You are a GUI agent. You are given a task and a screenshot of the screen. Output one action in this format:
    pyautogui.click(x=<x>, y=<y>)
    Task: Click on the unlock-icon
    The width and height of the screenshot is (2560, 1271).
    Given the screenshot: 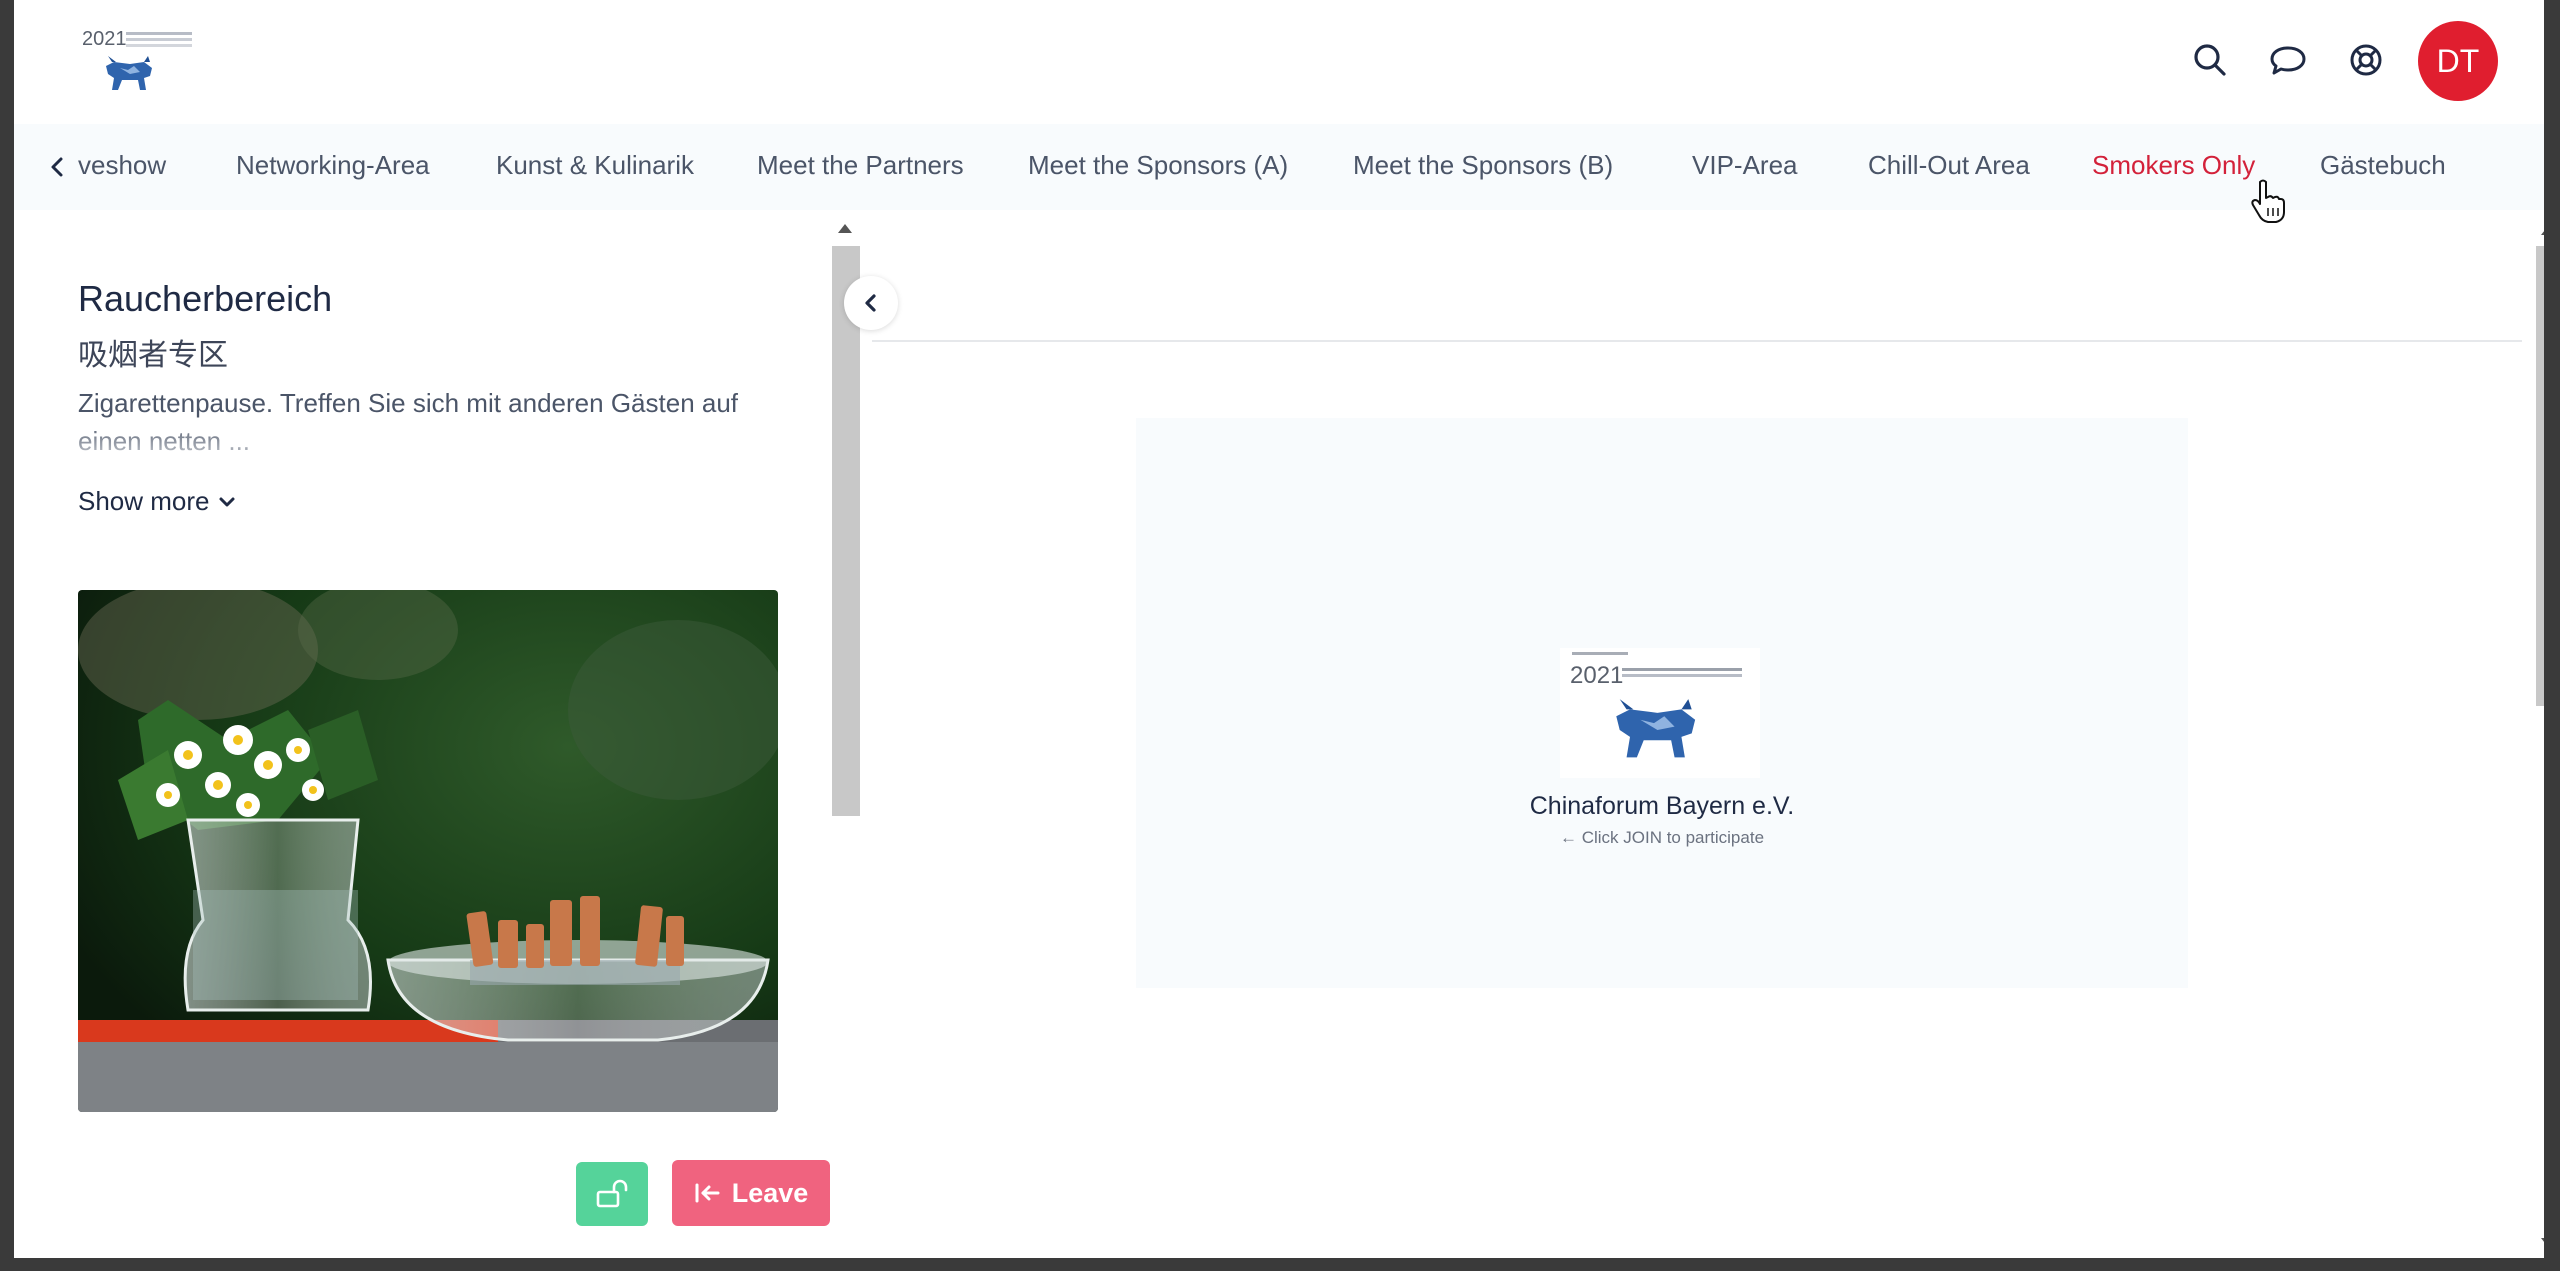 What is the action you would take?
    pyautogui.click(x=612, y=1193)
    